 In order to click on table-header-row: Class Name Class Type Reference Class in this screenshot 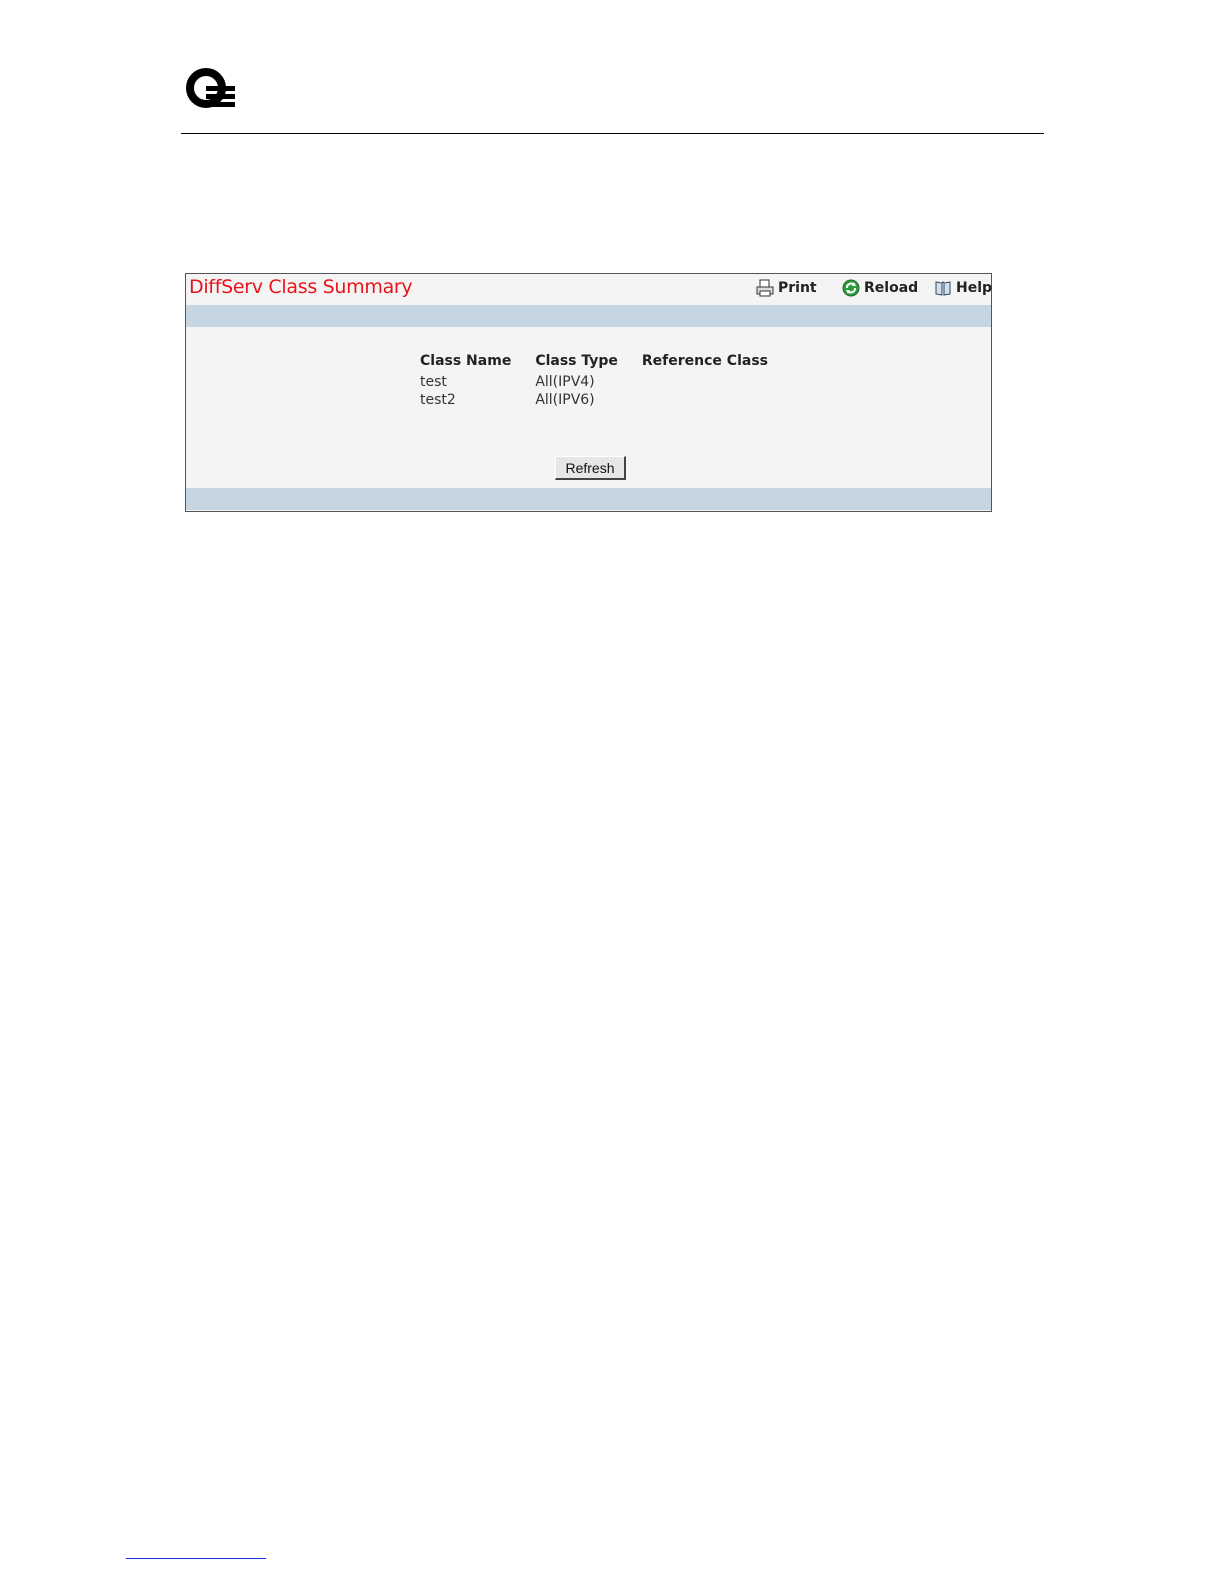, I will do `click(604, 362)`.